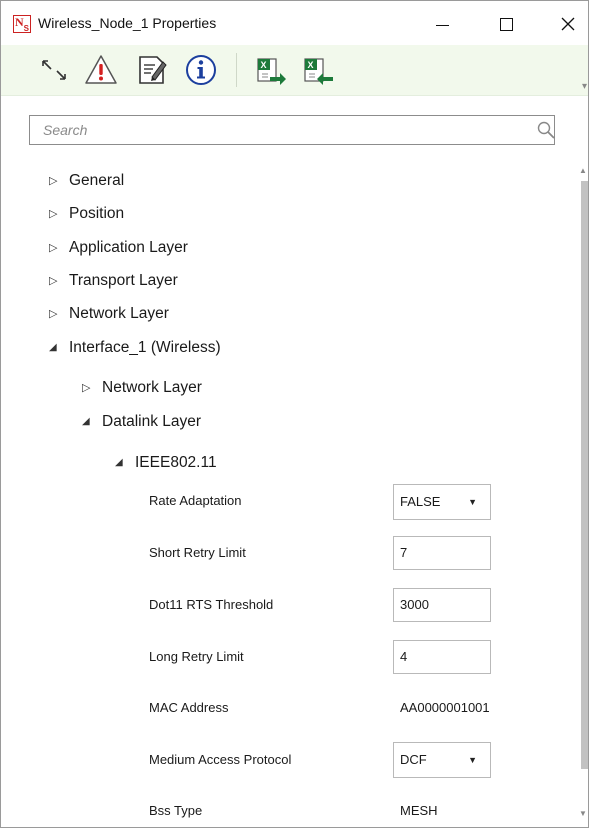 The image size is (589, 828). I want to click on title-bar: NS Wireless_Node_1 Properties, so click(294, 23).